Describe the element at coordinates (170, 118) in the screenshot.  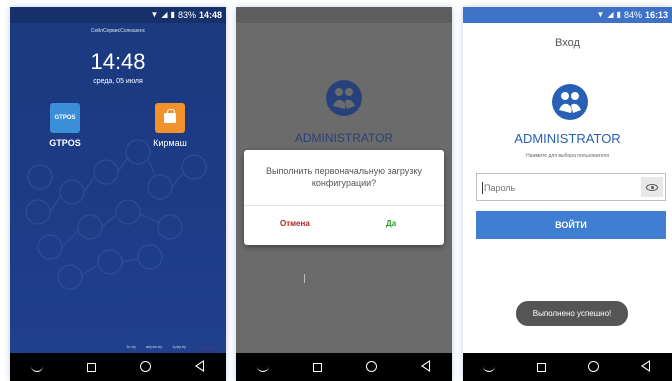
I see `shopping-bag-icon` at that location.